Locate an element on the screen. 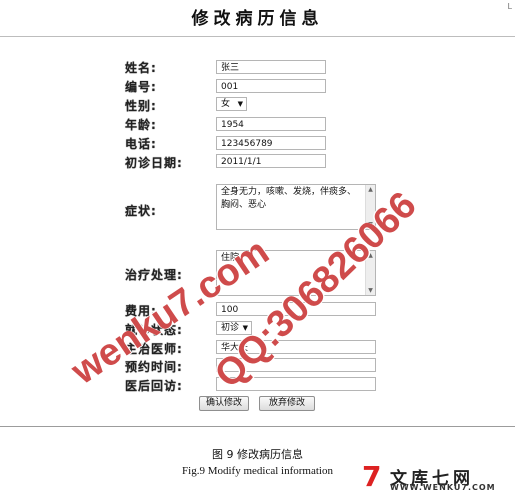 The image size is (515, 496). gender-value: 女 is located at coordinates (226, 104).